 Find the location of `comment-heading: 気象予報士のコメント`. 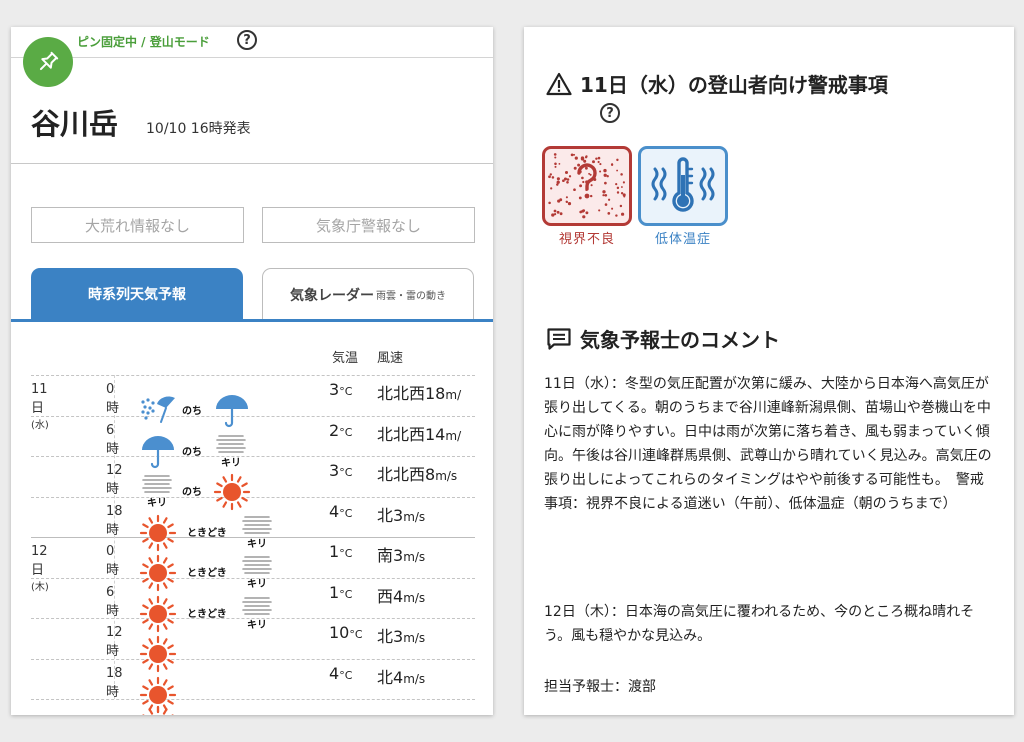

comment-heading: 気象予報士のコメント is located at coordinates (663, 338).